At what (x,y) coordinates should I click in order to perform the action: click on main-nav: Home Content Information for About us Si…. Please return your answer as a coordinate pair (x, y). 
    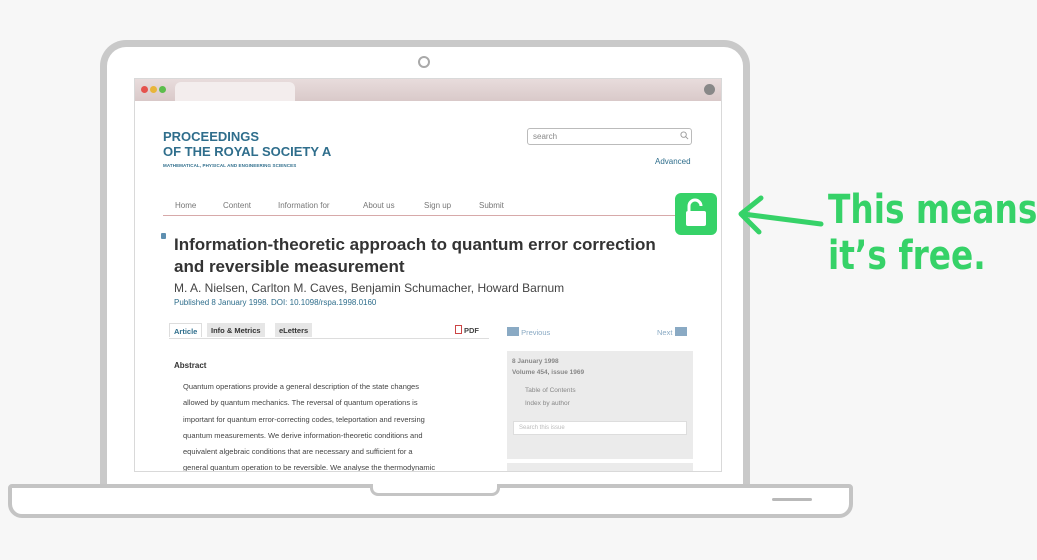
    Looking at the image, I should click on (428, 206).